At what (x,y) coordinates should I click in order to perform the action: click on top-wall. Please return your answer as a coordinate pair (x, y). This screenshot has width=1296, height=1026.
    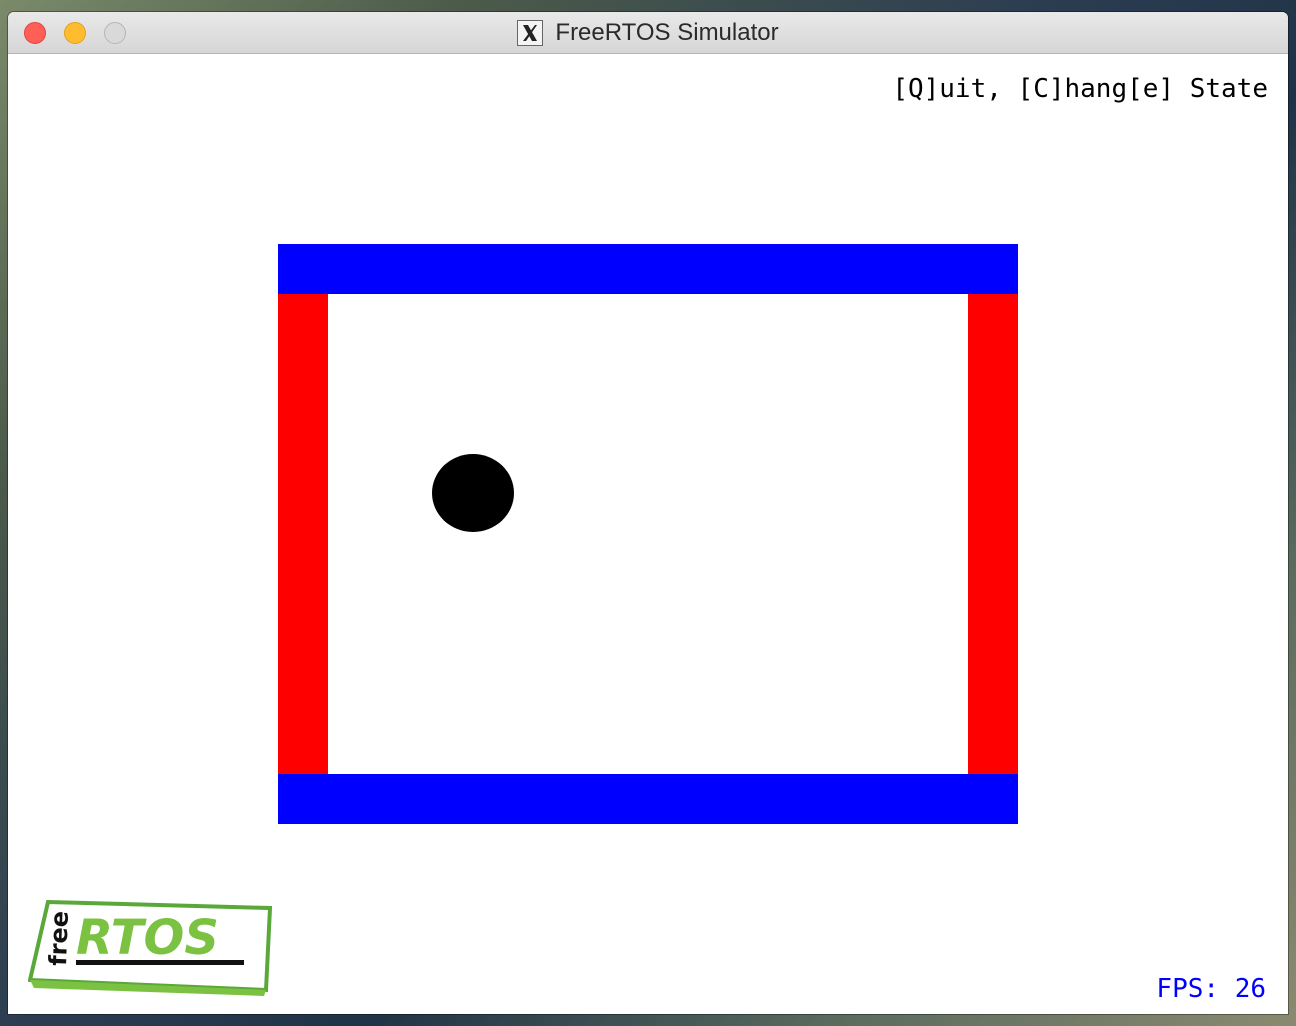
    Looking at the image, I should click on (648, 269).